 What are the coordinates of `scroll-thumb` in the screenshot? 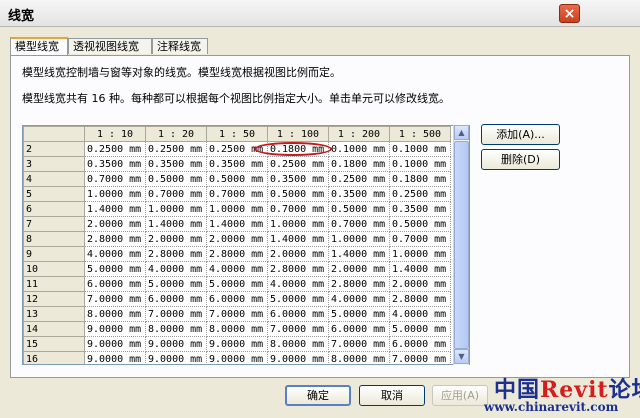 It's located at (461, 245).